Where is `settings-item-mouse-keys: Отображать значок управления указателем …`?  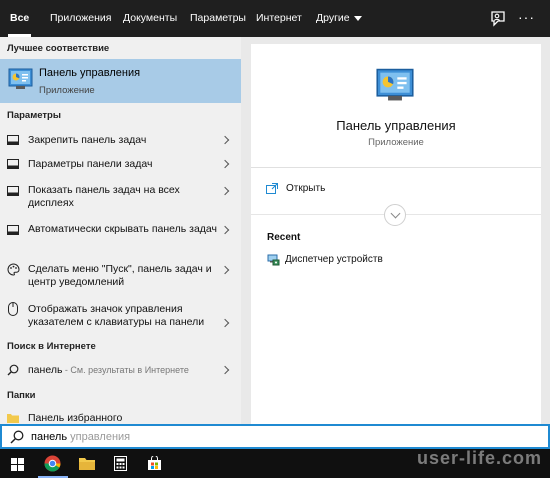 settings-item-mouse-keys: Отображать значок управления указателем … is located at coordinates (120, 317).